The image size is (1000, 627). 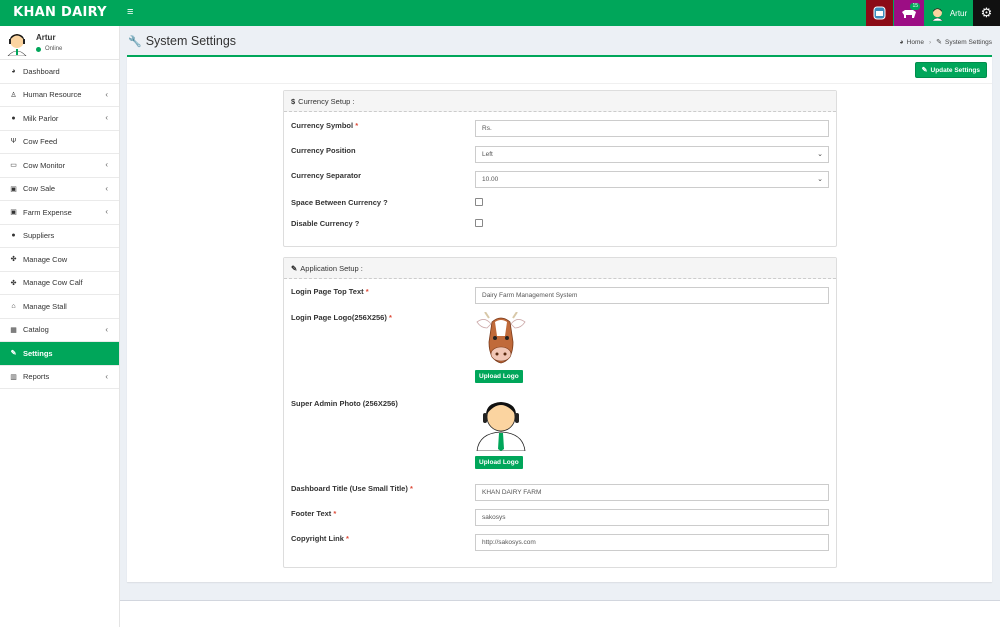 I want to click on disable-currency-label: Disable Currency ?, so click(x=325, y=223).